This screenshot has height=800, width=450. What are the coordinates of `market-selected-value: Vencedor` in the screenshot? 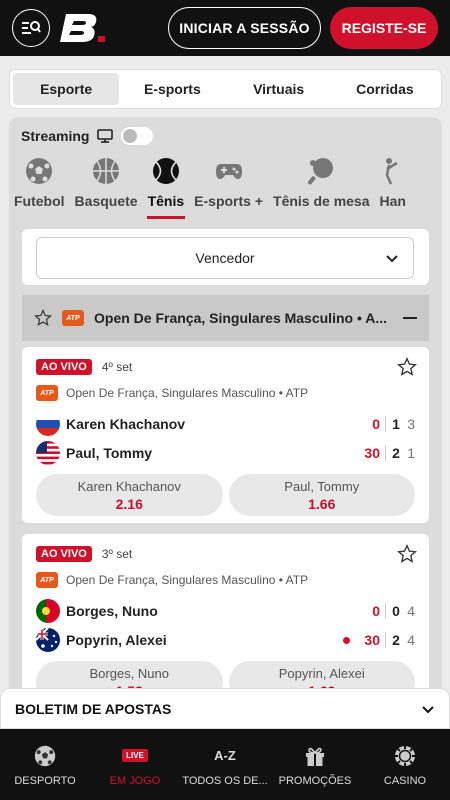 It's located at (225, 258).